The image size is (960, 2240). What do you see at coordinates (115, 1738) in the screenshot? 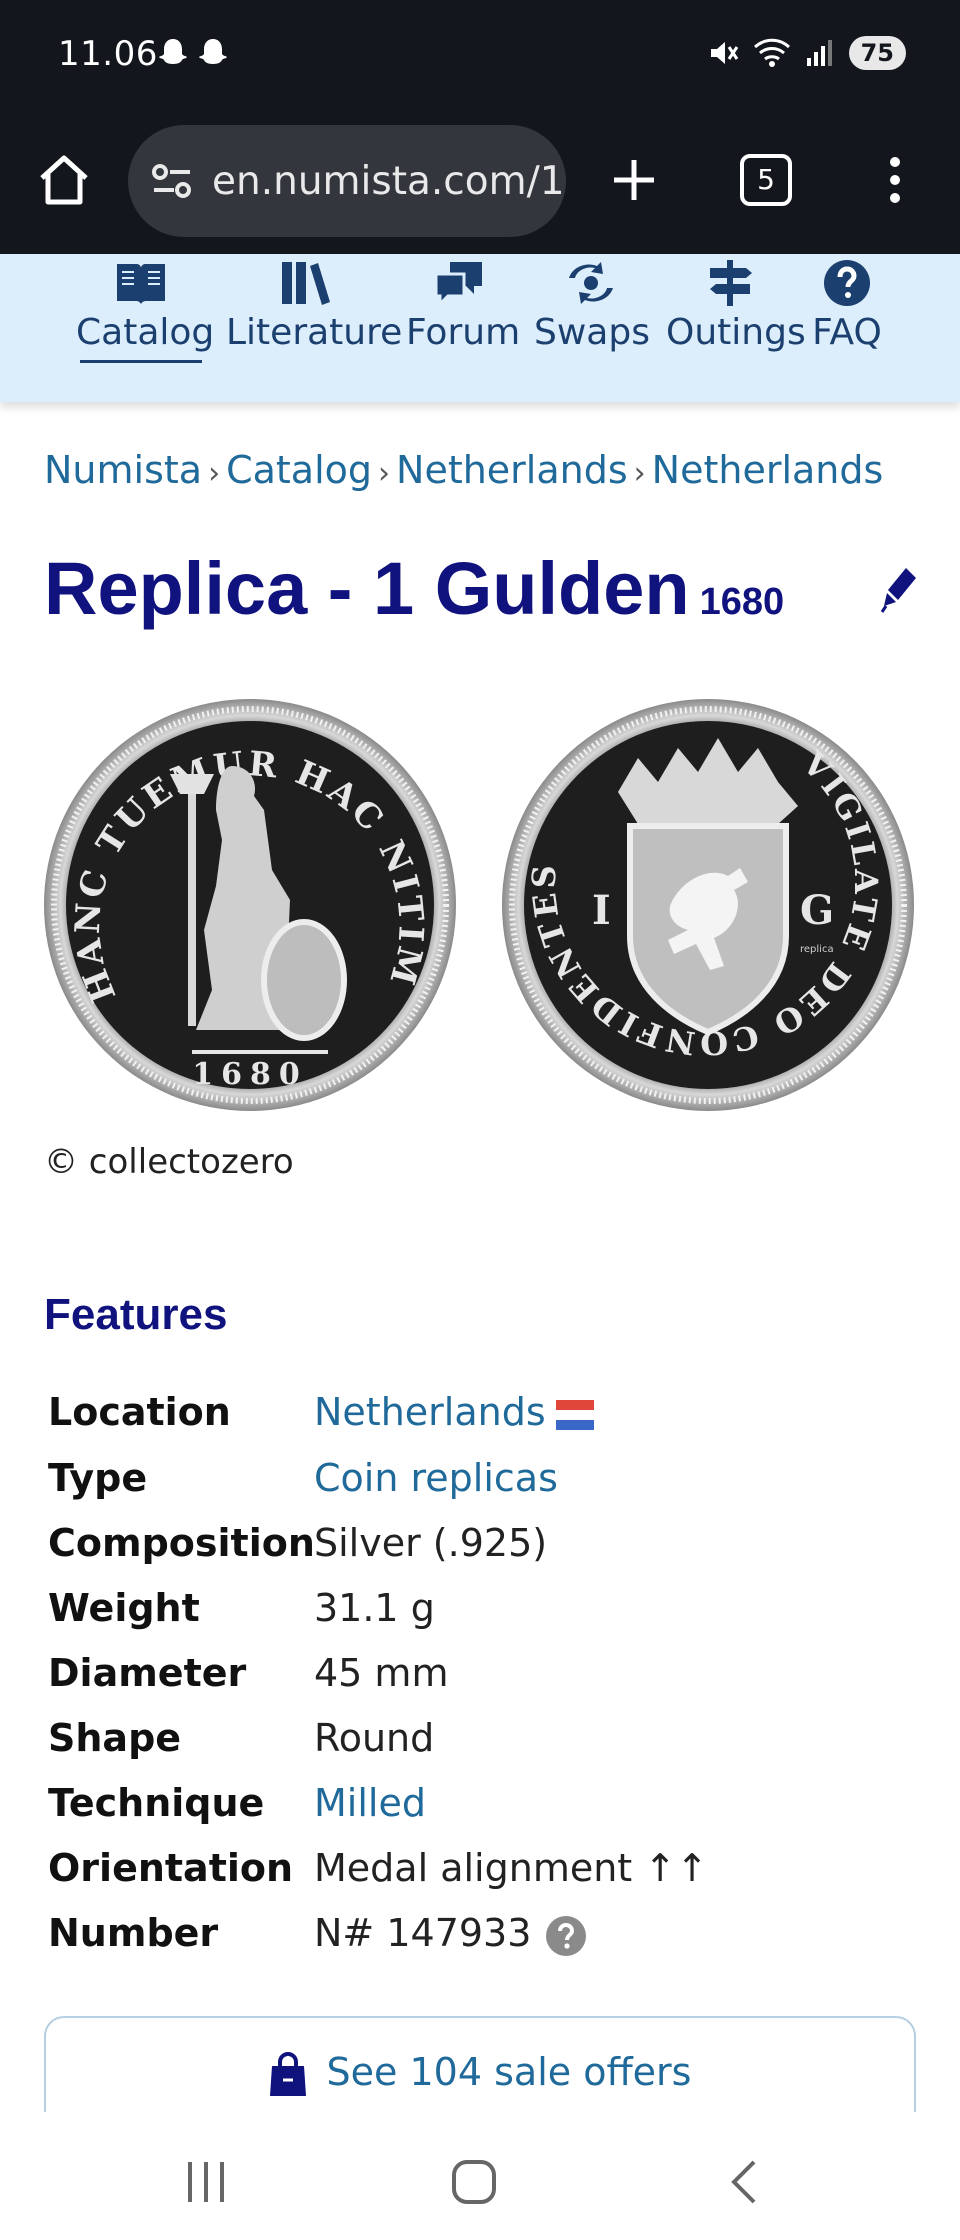
I see `feature-label: Shape` at bounding box center [115, 1738].